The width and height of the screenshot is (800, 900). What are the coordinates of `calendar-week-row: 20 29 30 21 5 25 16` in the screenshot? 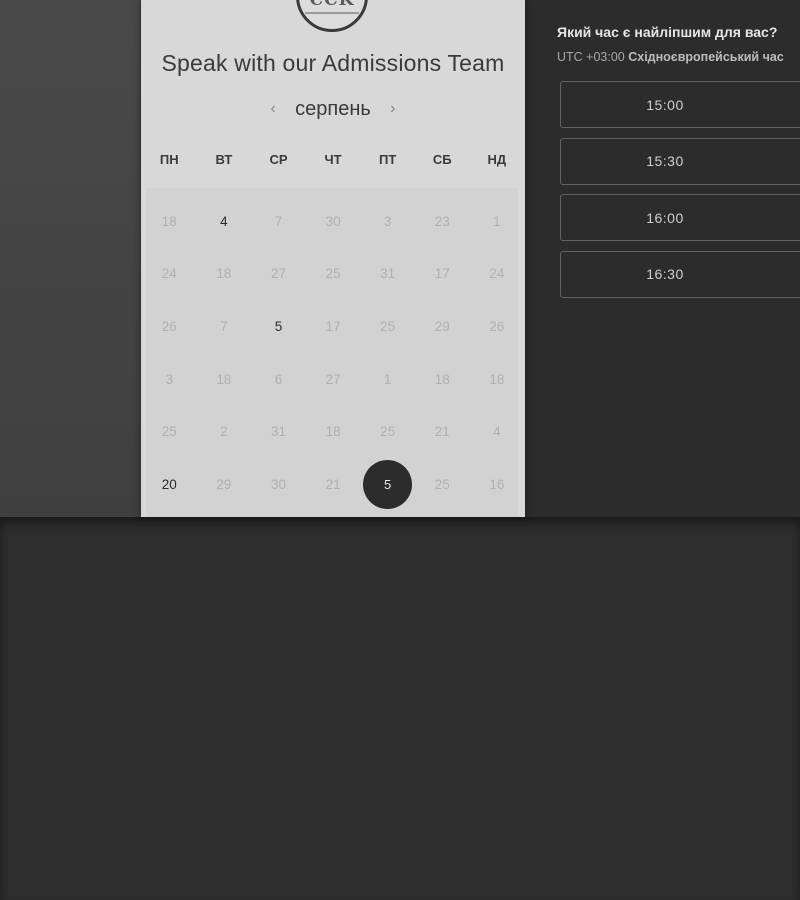 It's located at (333, 484).